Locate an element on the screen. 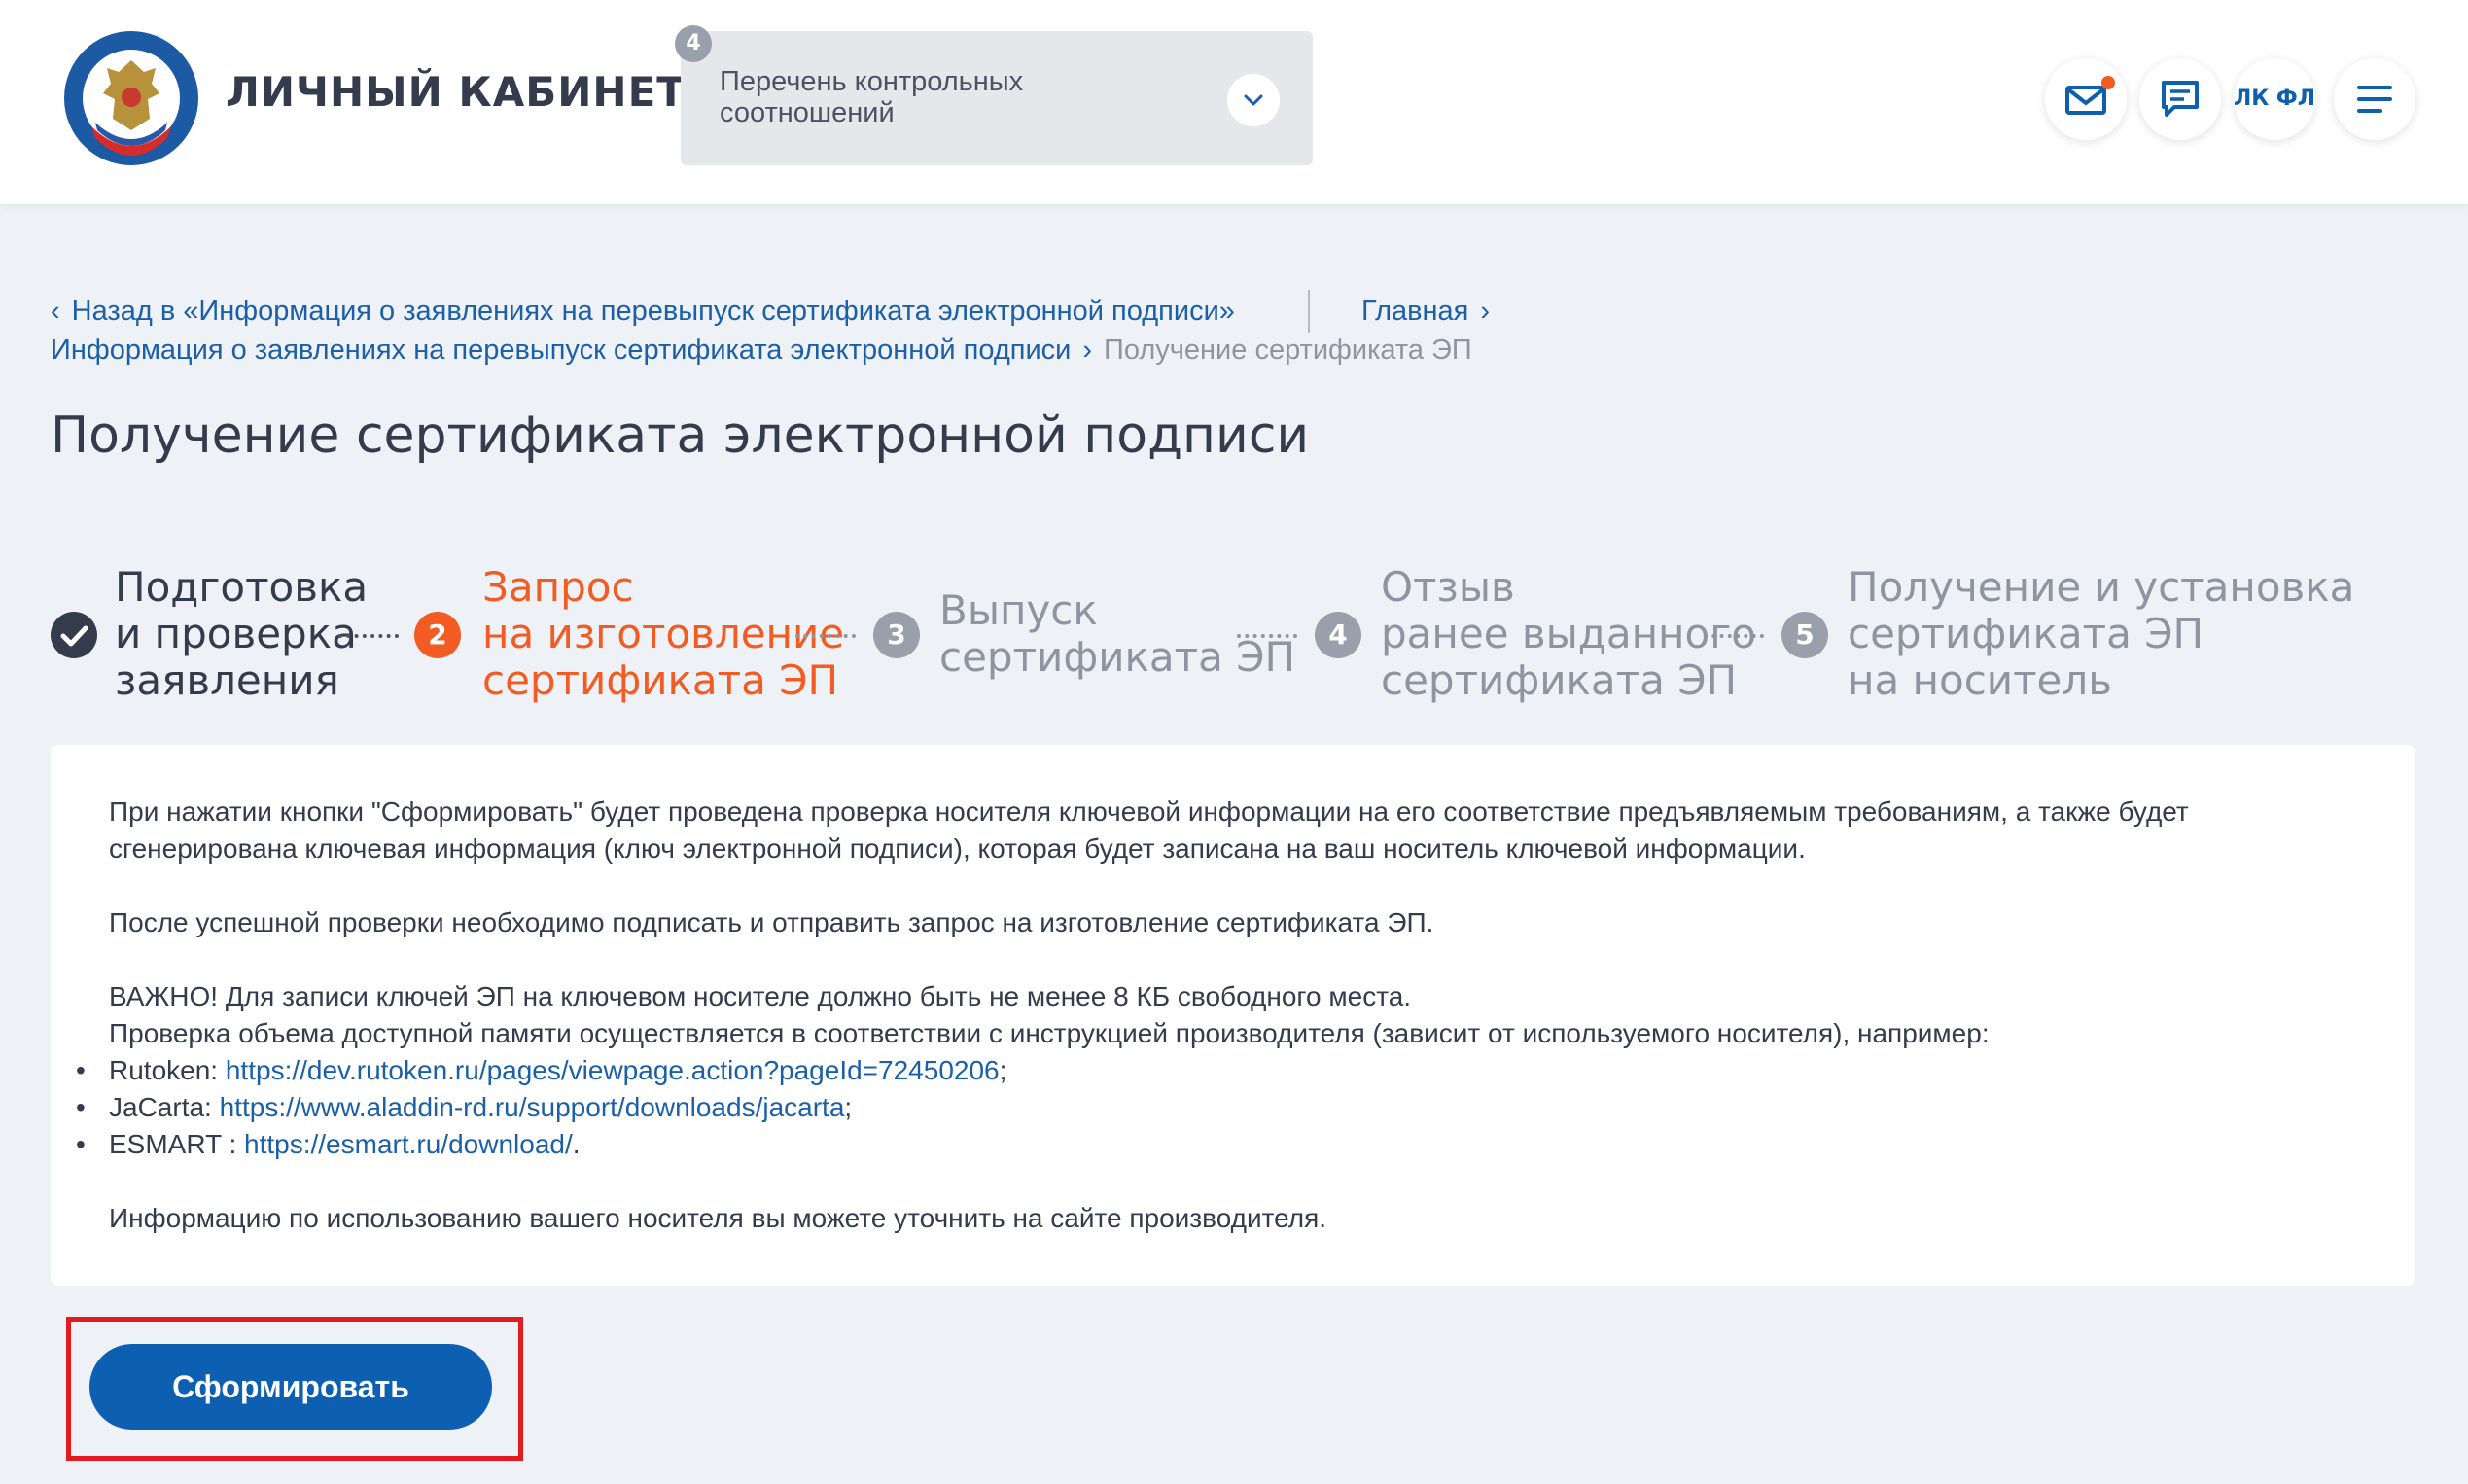 This screenshot has height=1484, width=2468. step-5-line3: на носитель is located at coordinates (1980, 680).